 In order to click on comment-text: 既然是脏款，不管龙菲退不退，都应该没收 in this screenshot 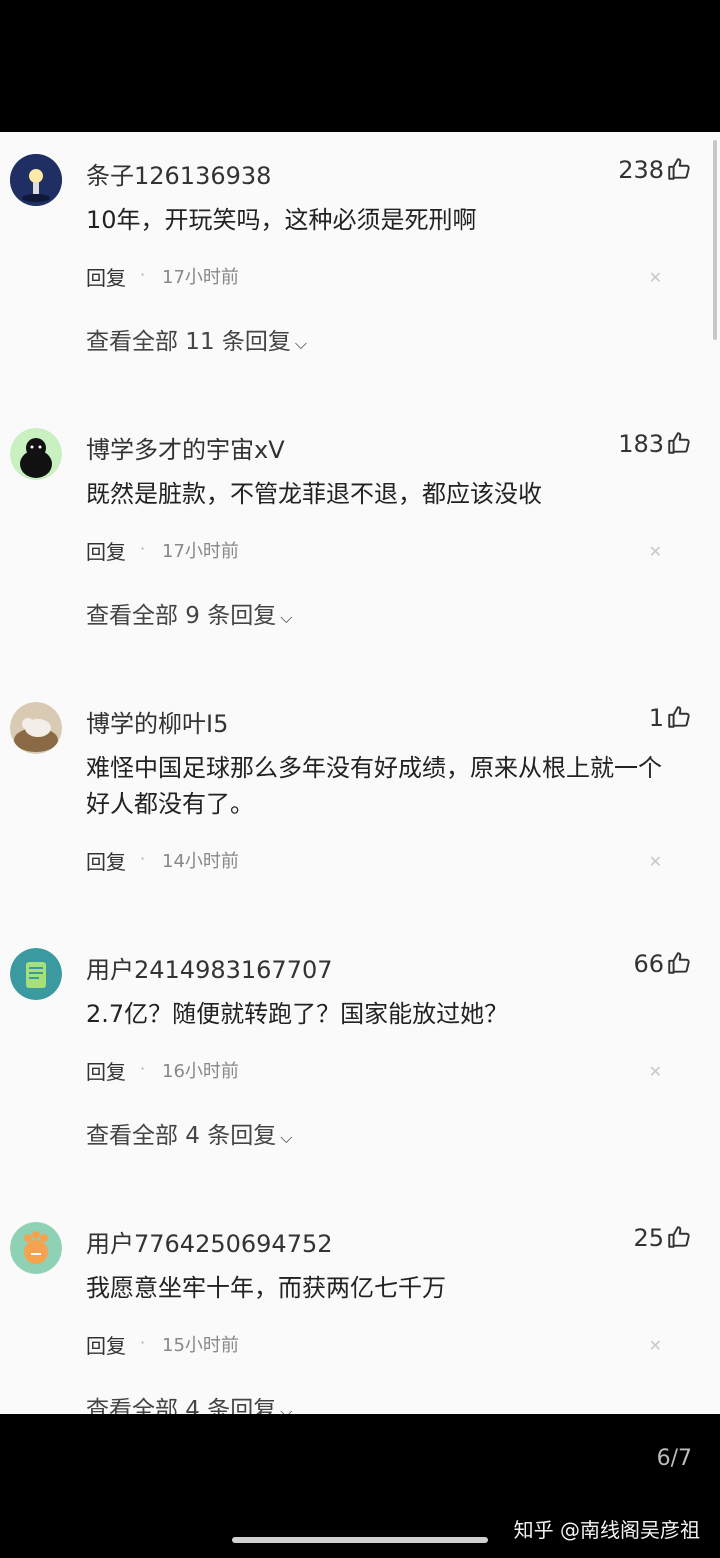, I will do `click(314, 494)`.